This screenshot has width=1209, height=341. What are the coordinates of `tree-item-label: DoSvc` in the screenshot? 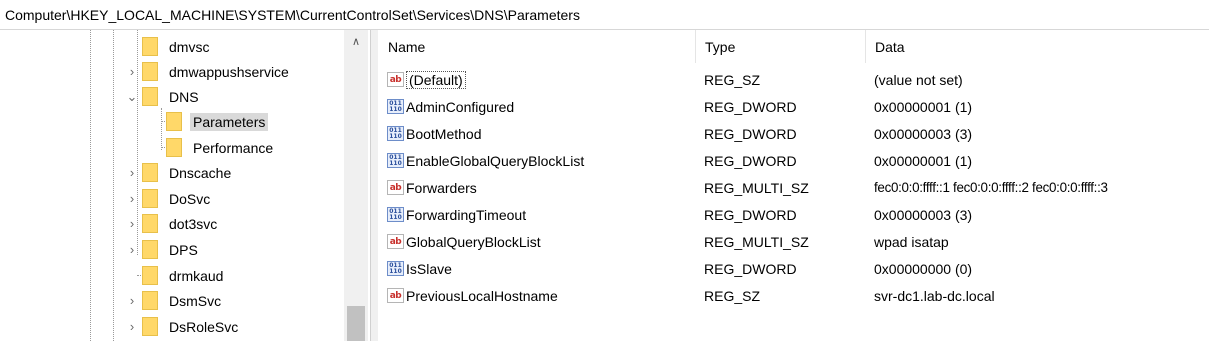 It's located at (190, 198).